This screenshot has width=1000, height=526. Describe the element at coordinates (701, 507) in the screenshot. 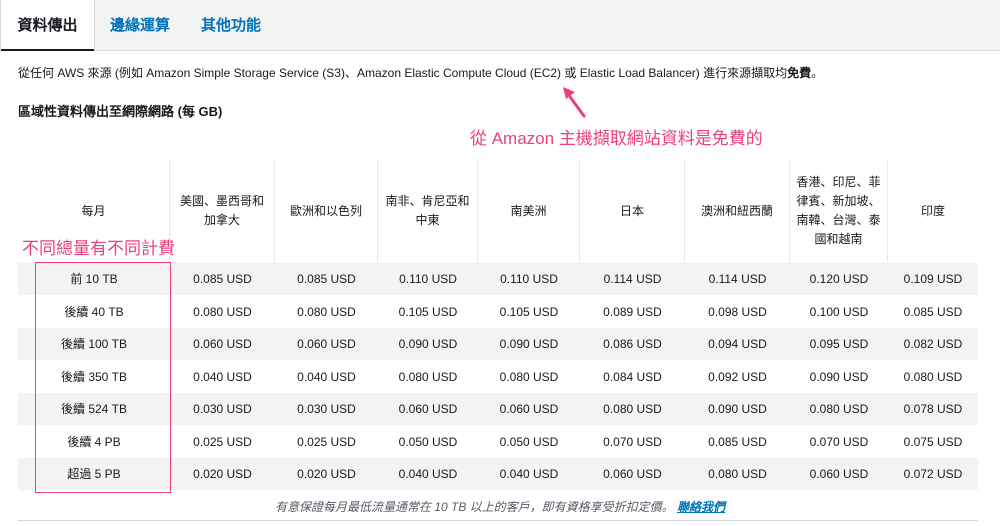

I see `contact-us-link: 聯絡我們` at that location.